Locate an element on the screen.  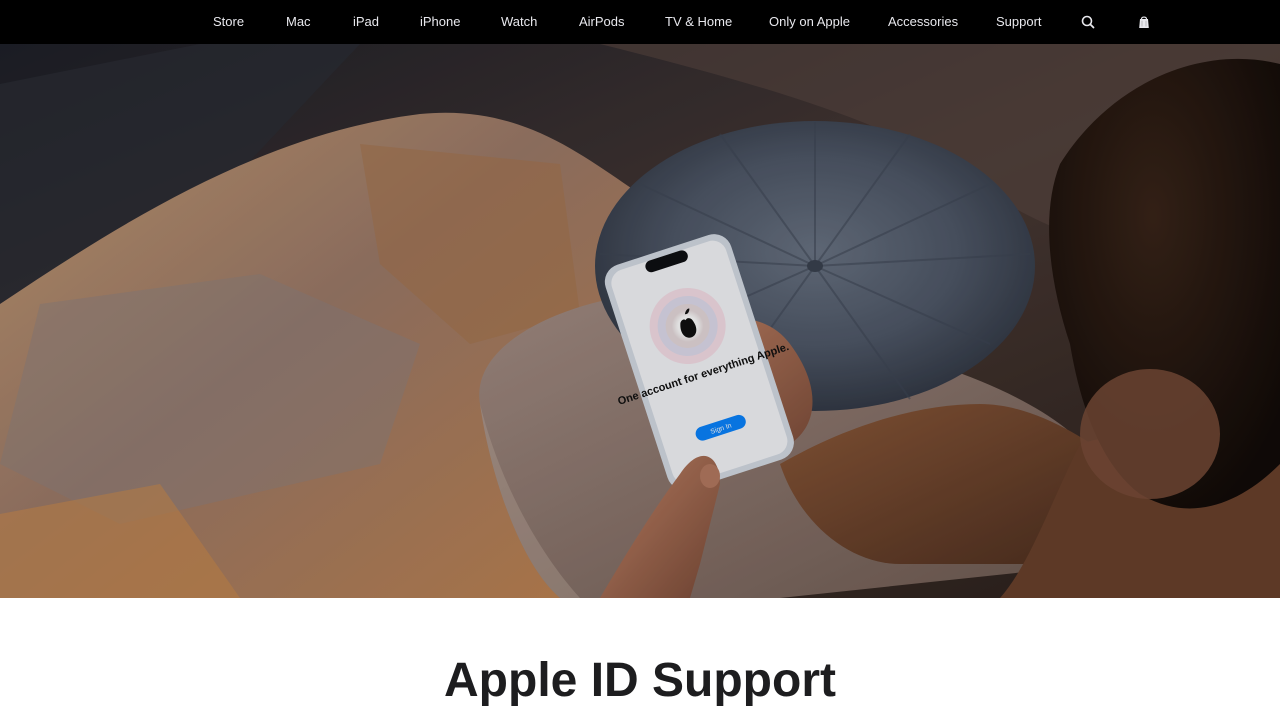
nav-item-accessories: Accessories is located at coordinates (923, 22).